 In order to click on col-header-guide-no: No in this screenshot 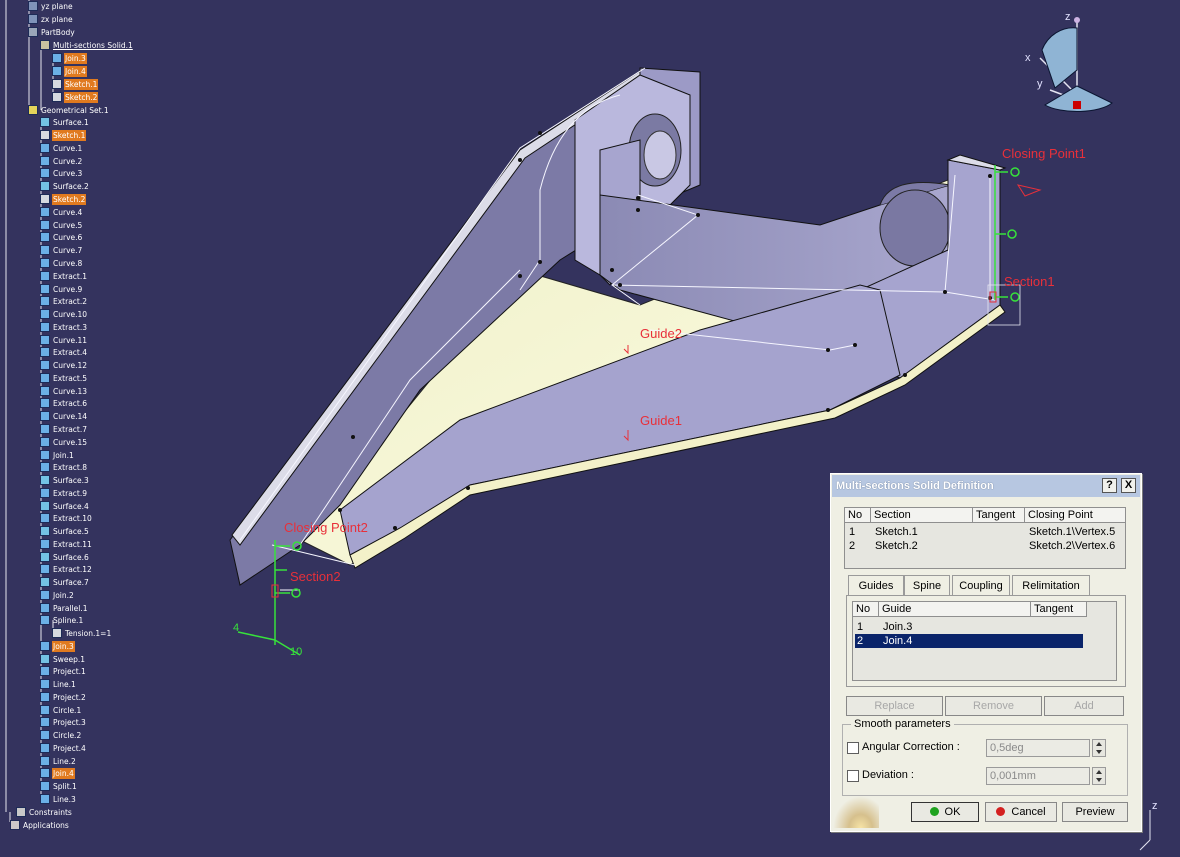, I will do `click(866, 609)`.